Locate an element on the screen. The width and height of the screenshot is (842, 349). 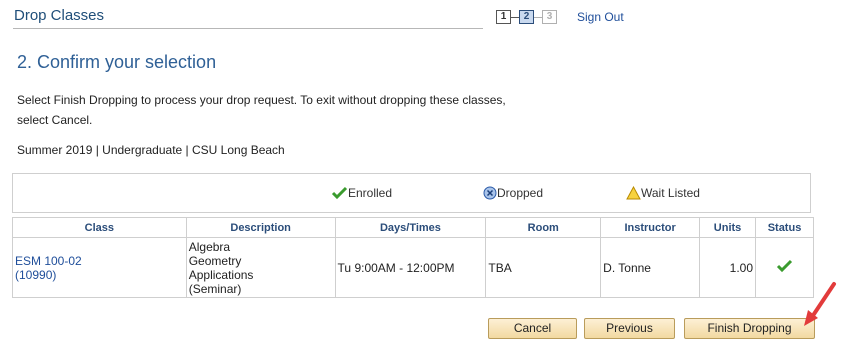
legend-wait-listed: Wait Listed is located at coordinates (663, 193).